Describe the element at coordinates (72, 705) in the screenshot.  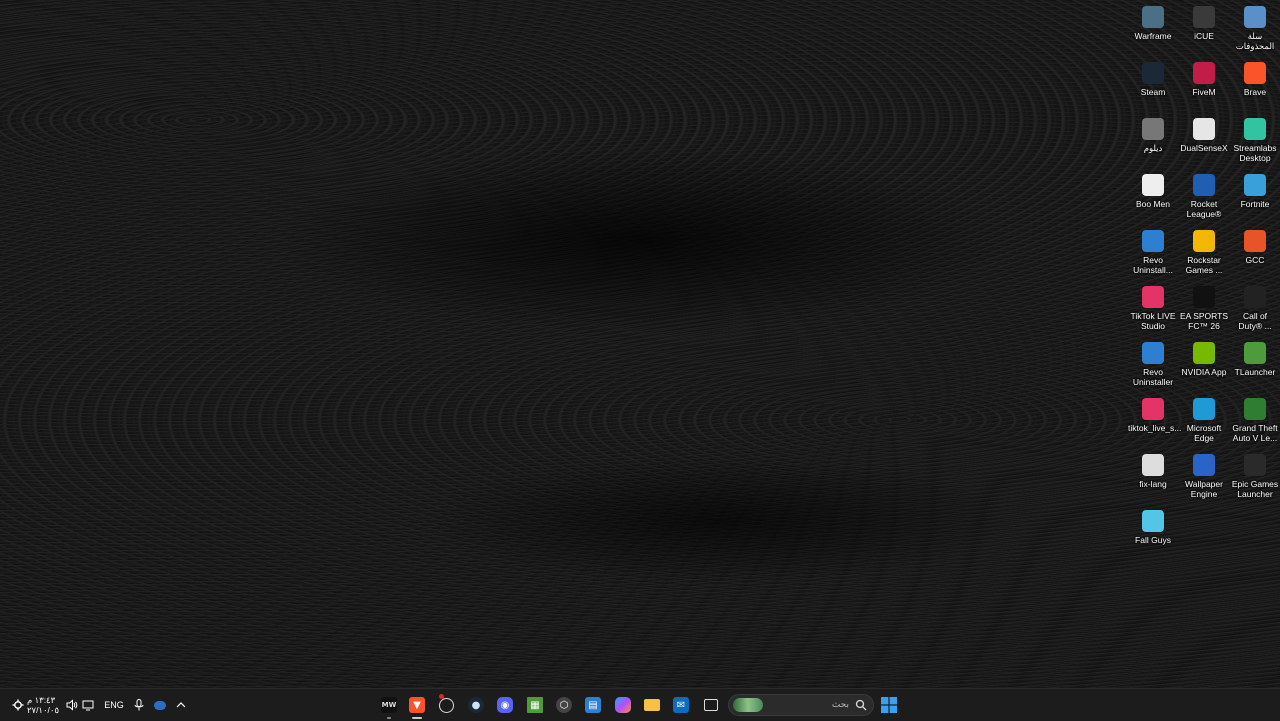
I see `volume-icon` at that location.